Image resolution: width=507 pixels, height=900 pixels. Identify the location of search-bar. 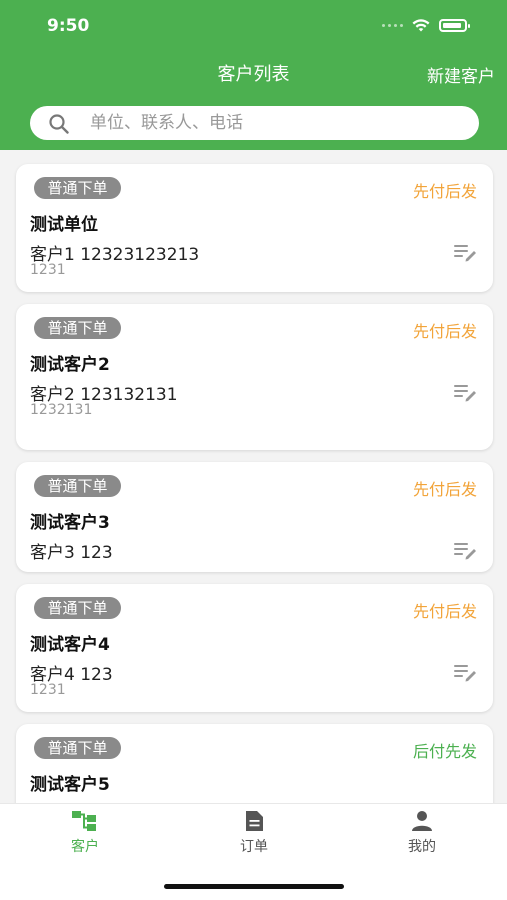
(254, 123).